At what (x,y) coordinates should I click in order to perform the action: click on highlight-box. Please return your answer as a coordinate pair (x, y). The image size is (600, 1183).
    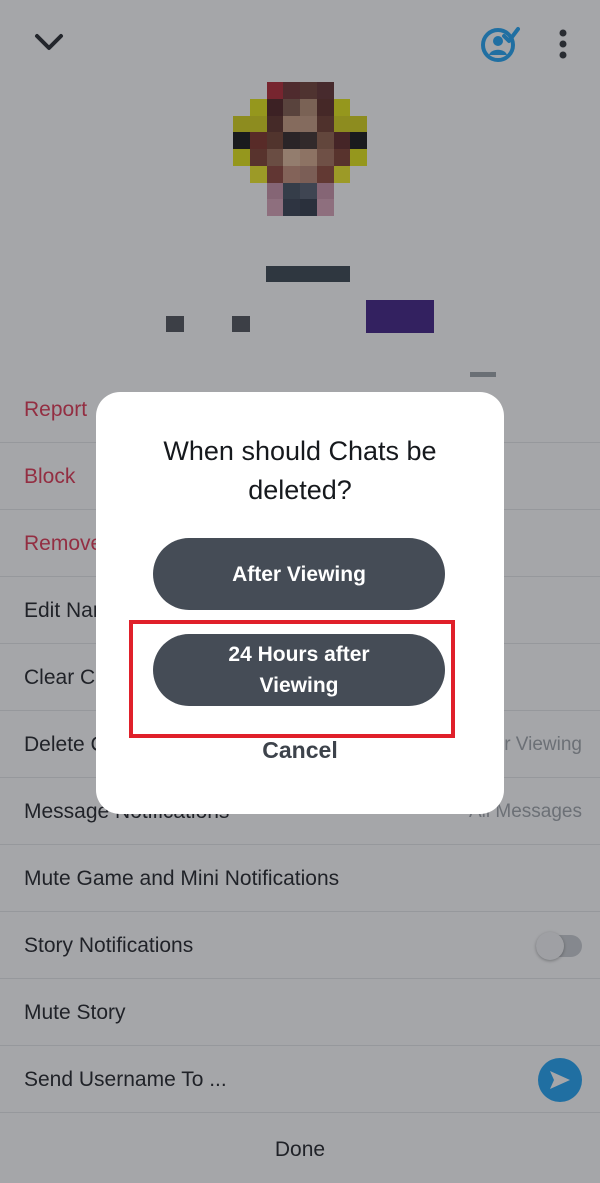
    Looking at the image, I should click on (292, 679).